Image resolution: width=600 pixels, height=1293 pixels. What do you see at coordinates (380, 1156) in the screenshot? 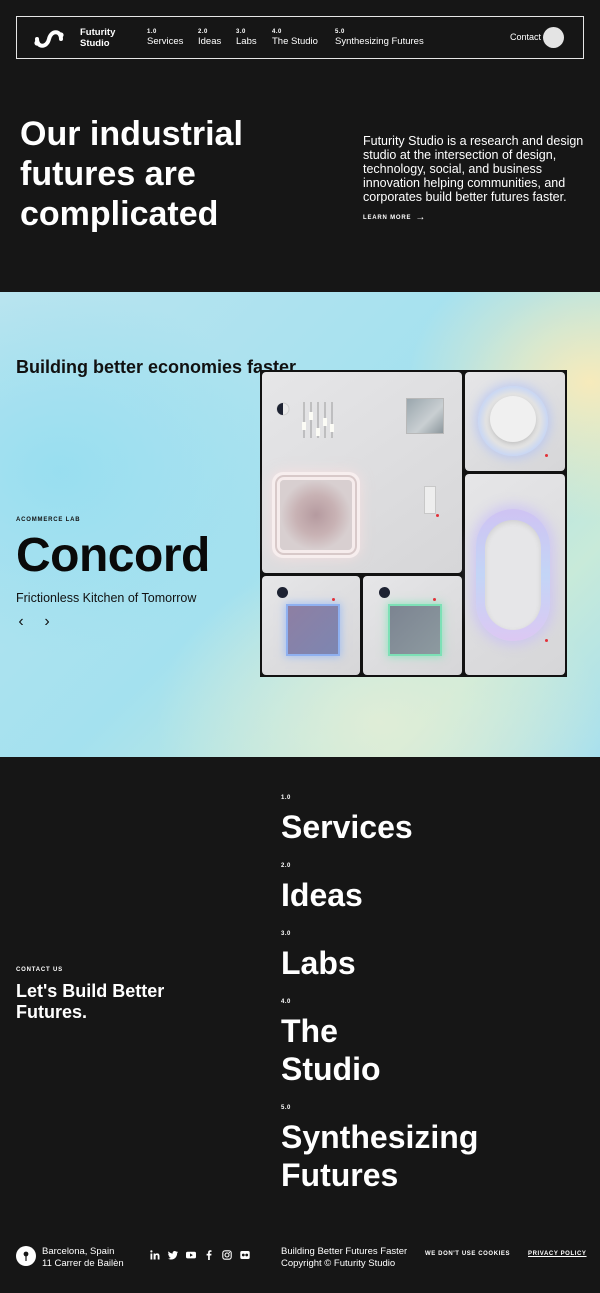
I see `menu-label: Synthesizing Futures` at bounding box center [380, 1156].